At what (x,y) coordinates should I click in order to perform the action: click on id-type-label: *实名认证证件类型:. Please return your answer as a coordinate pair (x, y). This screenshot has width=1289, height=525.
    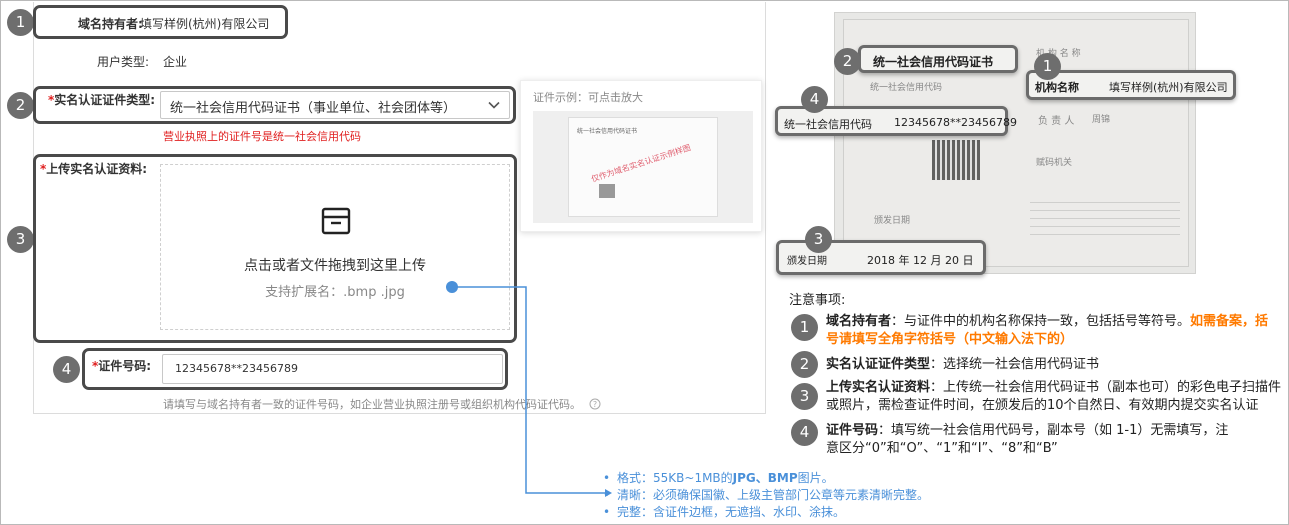
    Looking at the image, I should click on (102, 100).